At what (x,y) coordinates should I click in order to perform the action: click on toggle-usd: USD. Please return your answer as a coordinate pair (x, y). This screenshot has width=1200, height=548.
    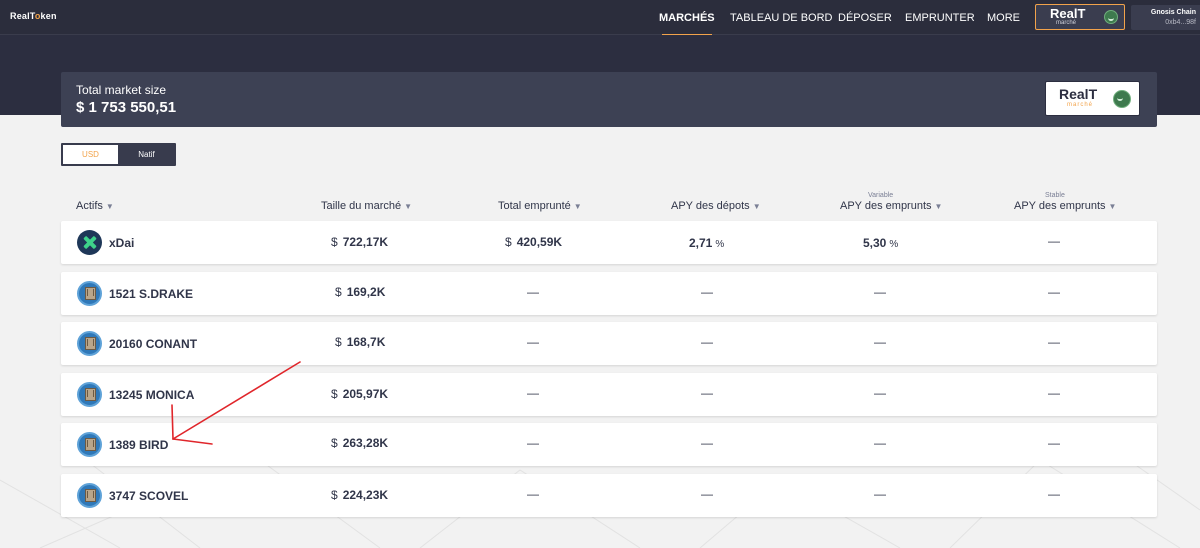
    Looking at the image, I should click on (90, 154).